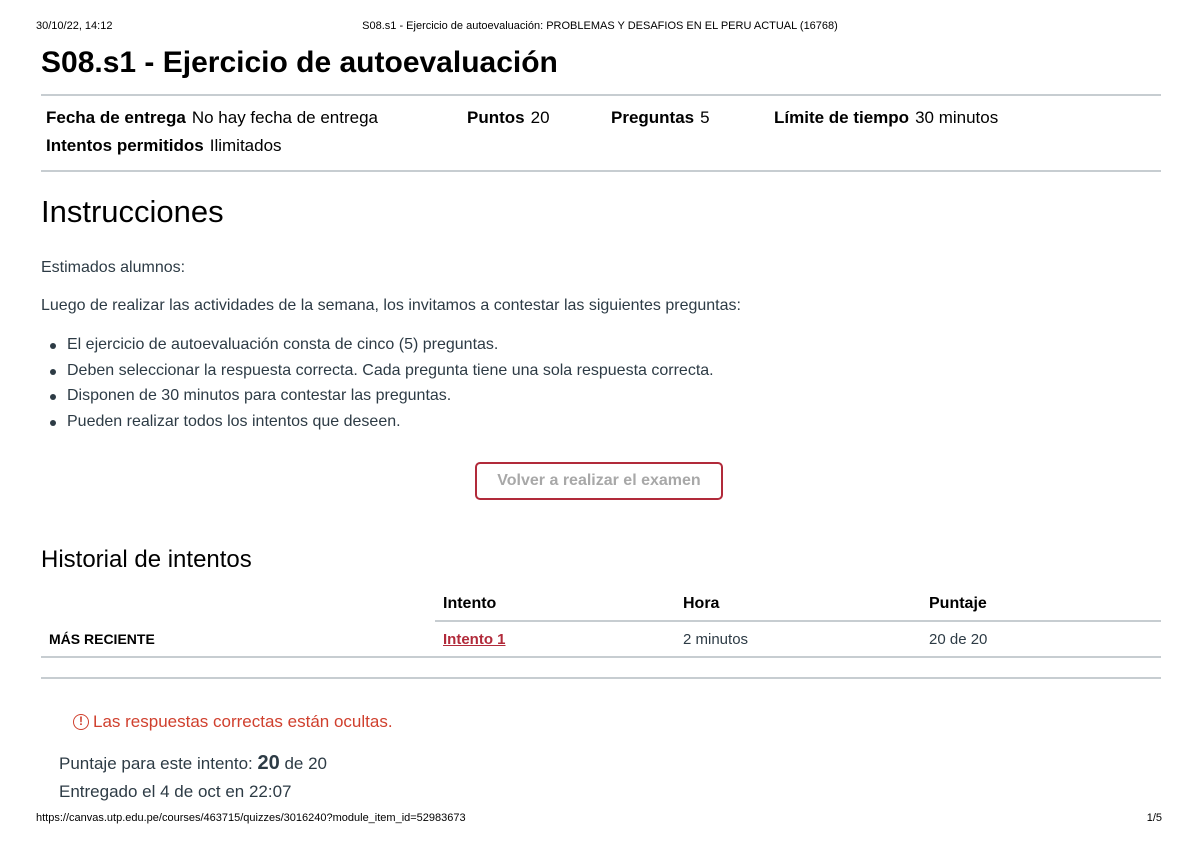 The width and height of the screenshot is (1200, 848). What do you see at coordinates (116, 117) in the screenshot?
I see `due-date-label: Fecha de entrega` at bounding box center [116, 117].